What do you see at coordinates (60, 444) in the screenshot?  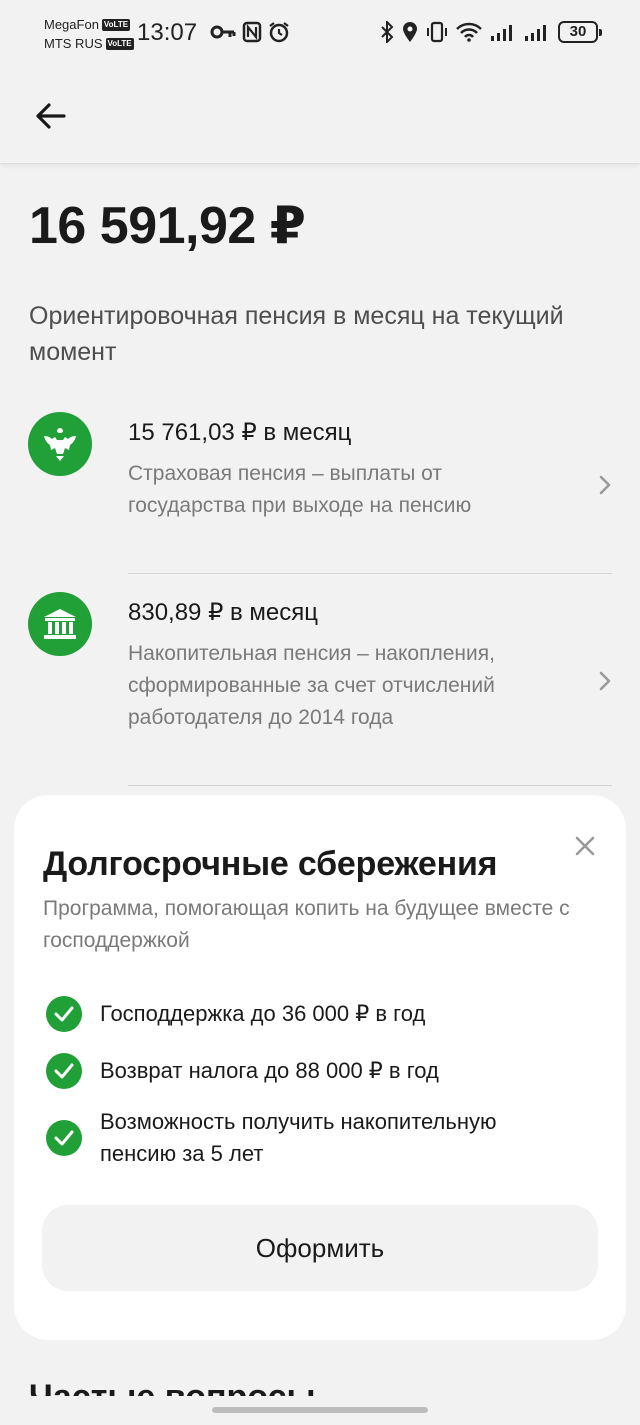 I see `emblem-icon` at bounding box center [60, 444].